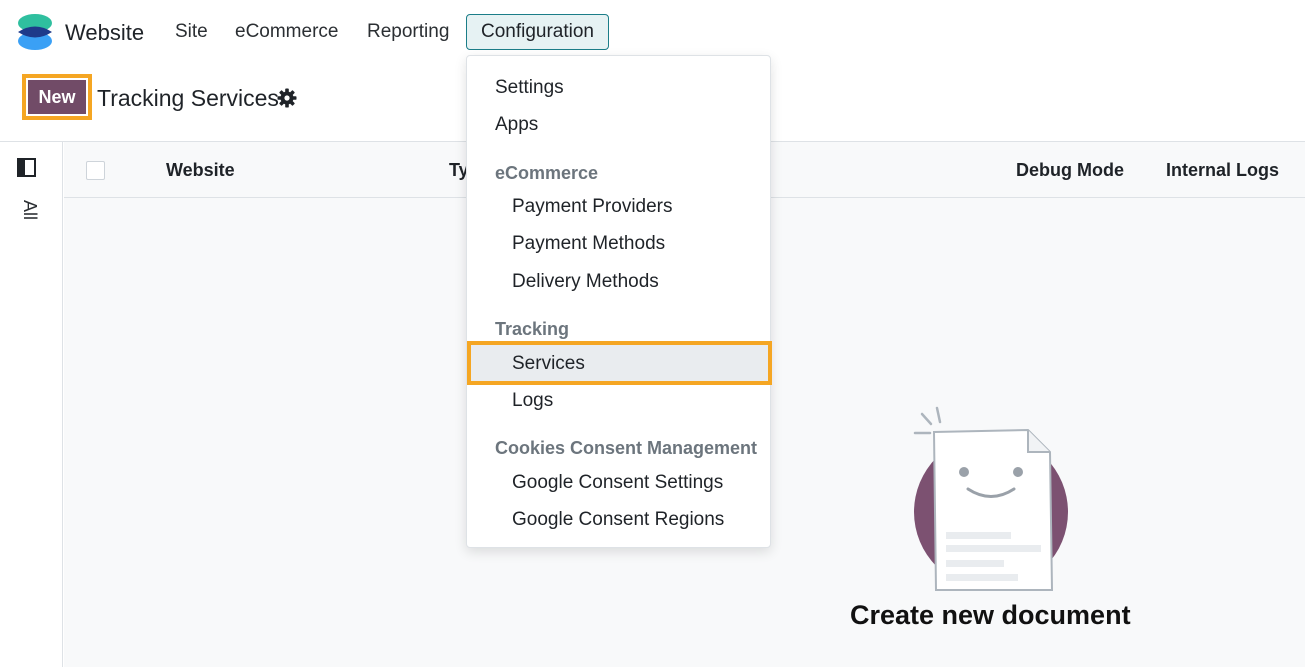 The width and height of the screenshot is (1305, 667). I want to click on dropdown-section-ecommerce: eCommerce, so click(547, 173).